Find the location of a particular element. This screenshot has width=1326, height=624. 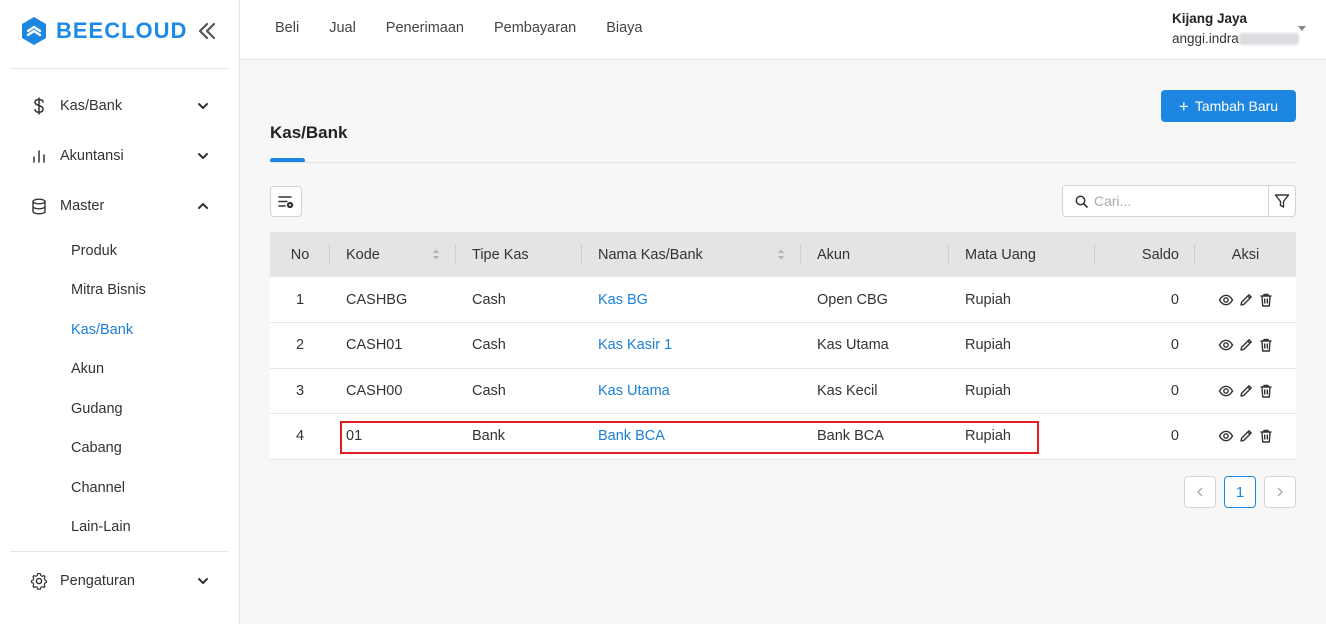

add-new-button: + Tambah Baru is located at coordinates (1228, 106).